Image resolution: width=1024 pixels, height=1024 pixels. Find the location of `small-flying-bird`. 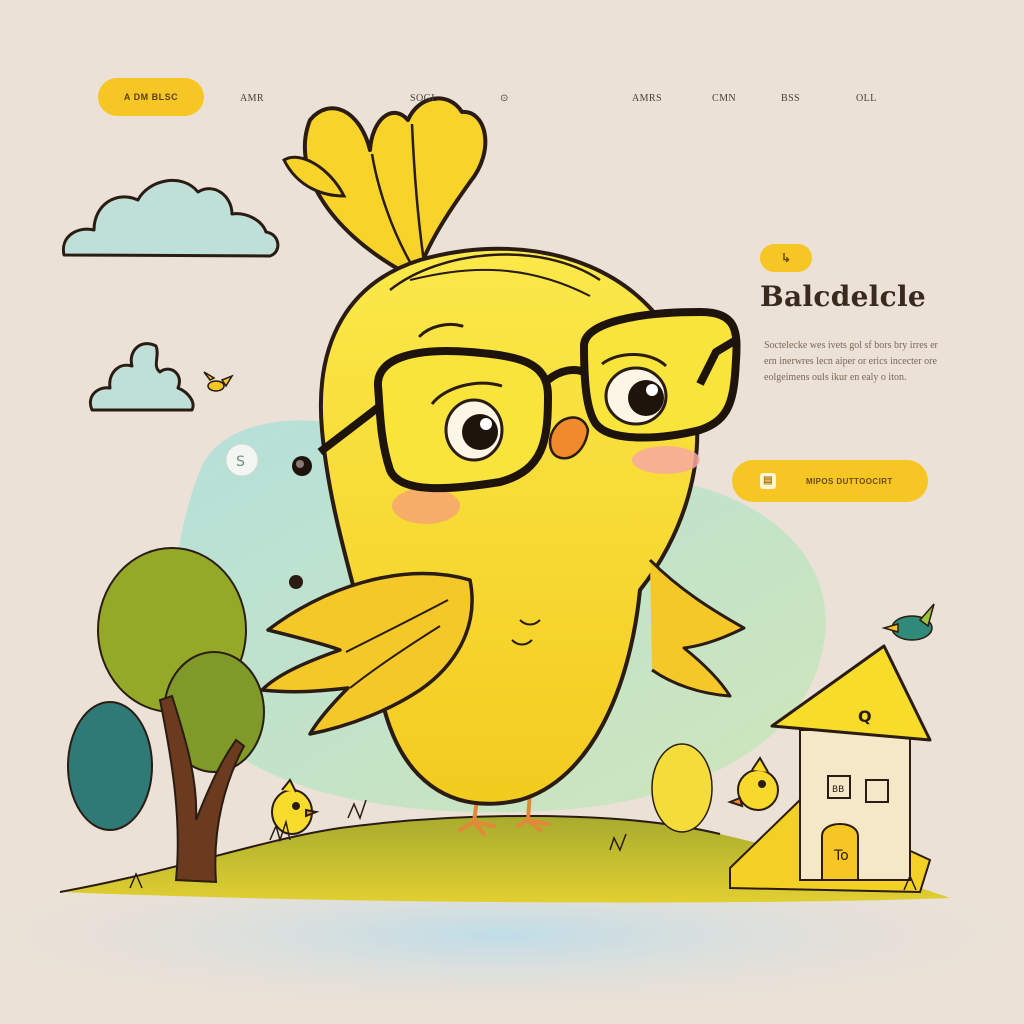

small-flying-bird is located at coordinates (218, 381).